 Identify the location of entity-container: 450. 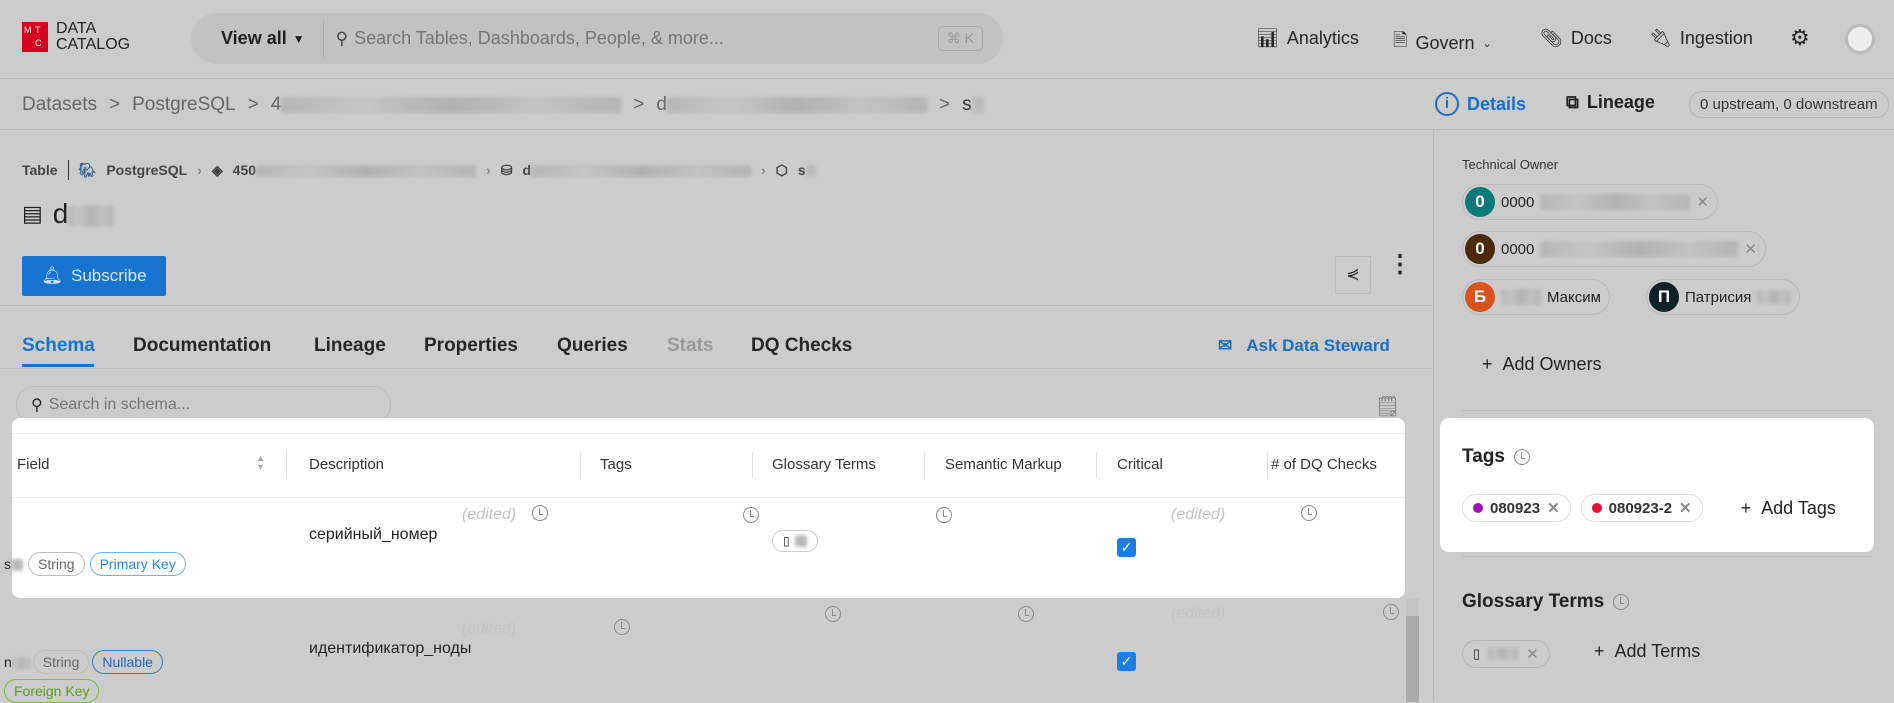
(355, 170).